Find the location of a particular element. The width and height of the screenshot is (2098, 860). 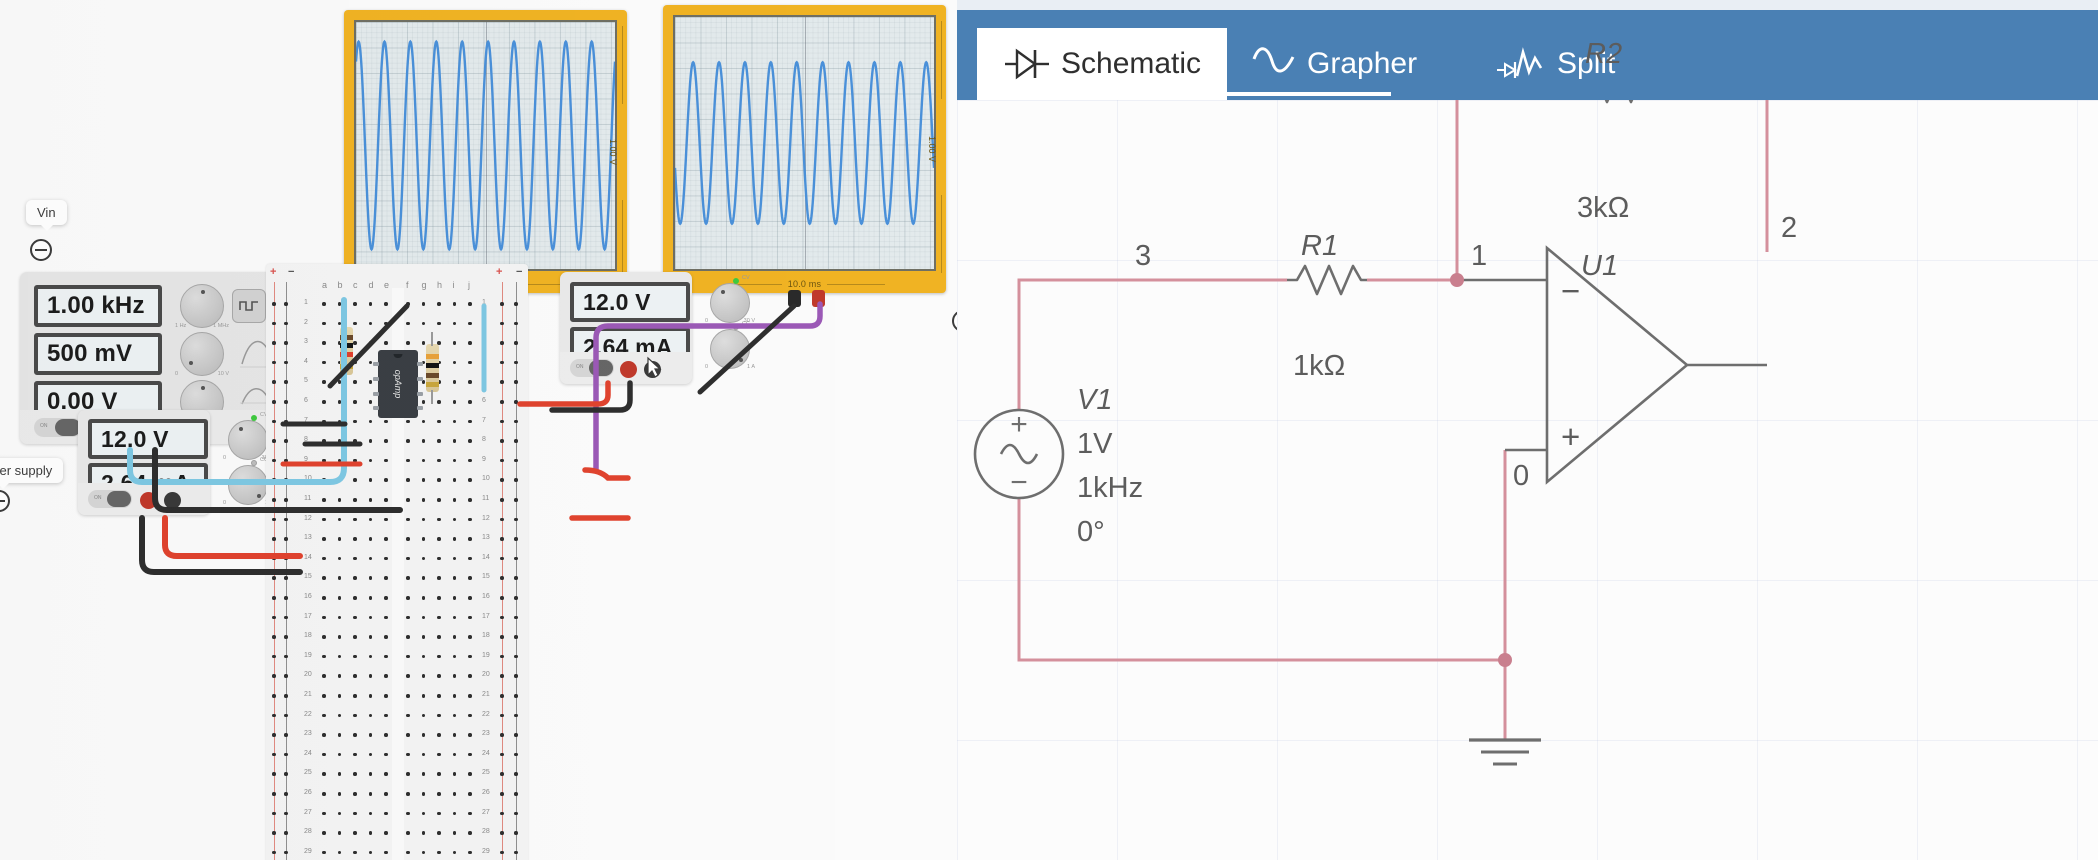

psu1-current-knob: 0 1 A is located at coordinates (248, 485).